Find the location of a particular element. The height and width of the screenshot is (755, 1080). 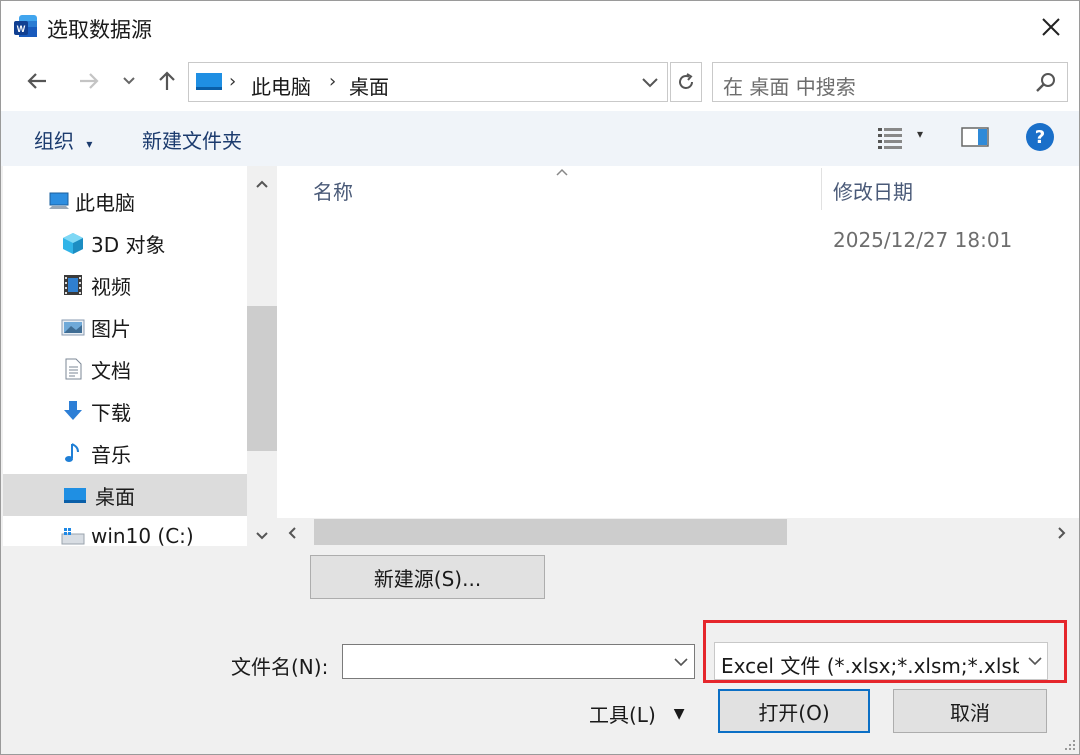

tools-label: 工具(L) is located at coordinates (622, 715).